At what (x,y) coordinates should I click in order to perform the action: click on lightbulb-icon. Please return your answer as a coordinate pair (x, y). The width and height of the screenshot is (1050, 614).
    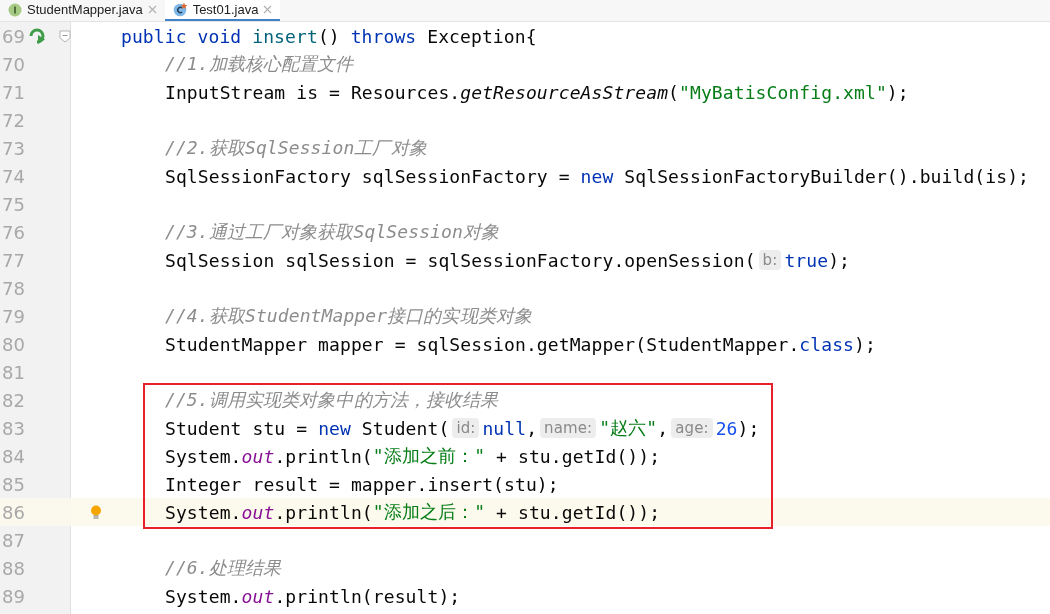
    Looking at the image, I should click on (96, 512).